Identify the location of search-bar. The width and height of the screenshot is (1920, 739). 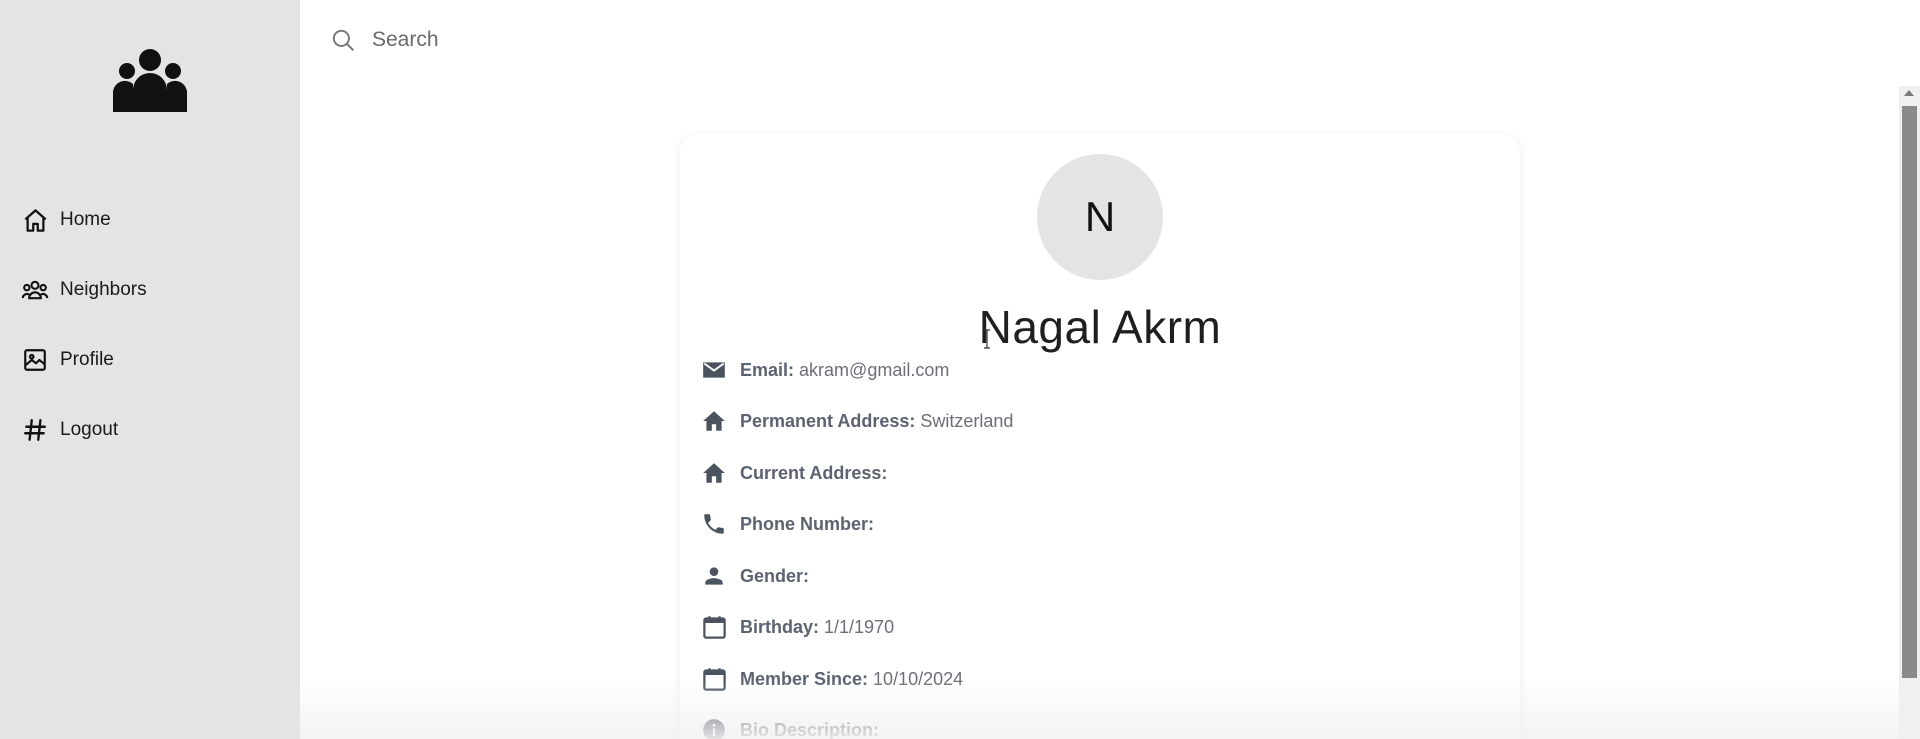
(1110, 40).